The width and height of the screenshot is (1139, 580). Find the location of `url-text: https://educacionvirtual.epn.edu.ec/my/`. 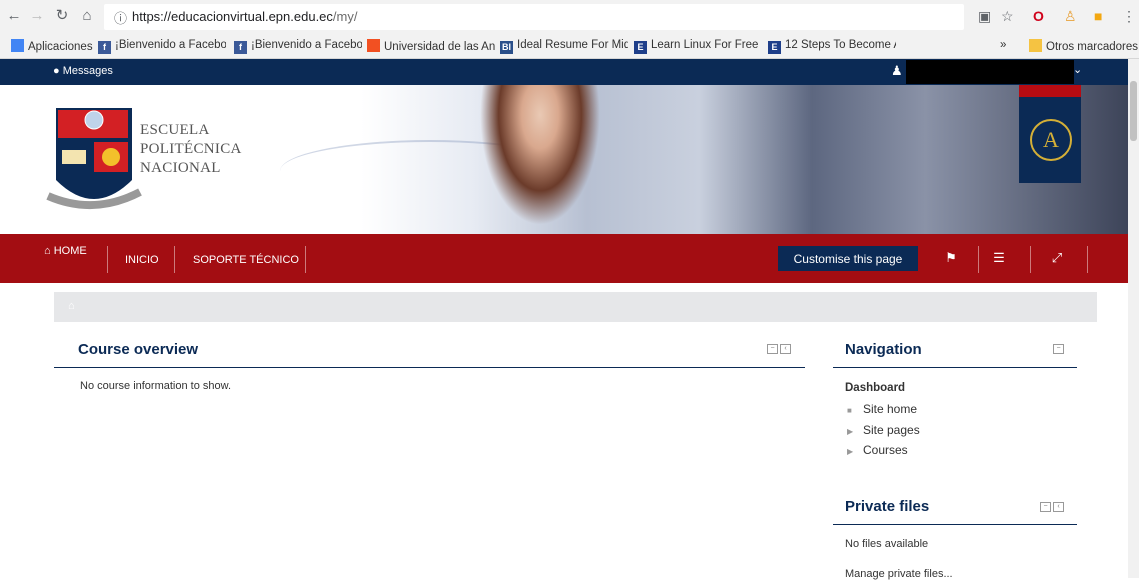

url-text: https://educacionvirtual.epn.edu.ec/my/ is located at coordinates (245, 16).